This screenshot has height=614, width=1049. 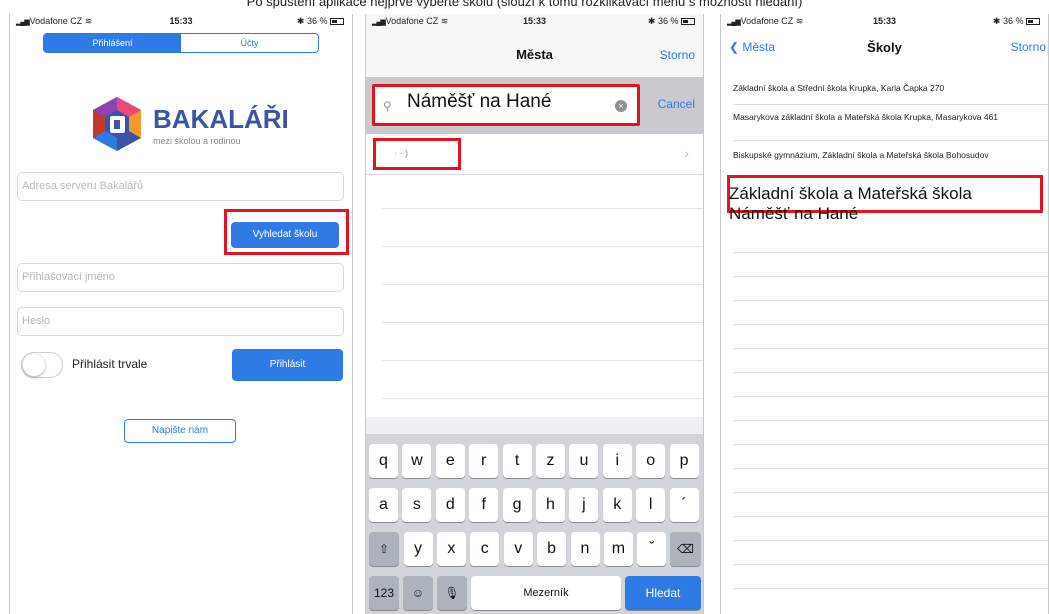 What do you see at coordinates (684, 505) in the screenshot?
I see `keyboard-key: ´` at bounding box center [684, 505].